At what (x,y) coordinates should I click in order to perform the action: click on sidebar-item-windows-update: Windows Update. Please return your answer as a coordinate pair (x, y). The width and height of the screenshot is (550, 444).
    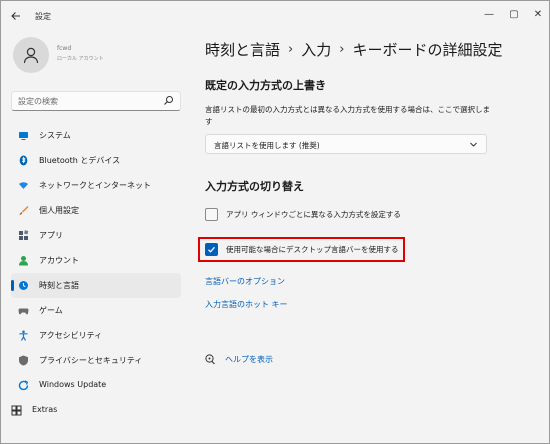
    Looking at the image, I should click on (96, 385).